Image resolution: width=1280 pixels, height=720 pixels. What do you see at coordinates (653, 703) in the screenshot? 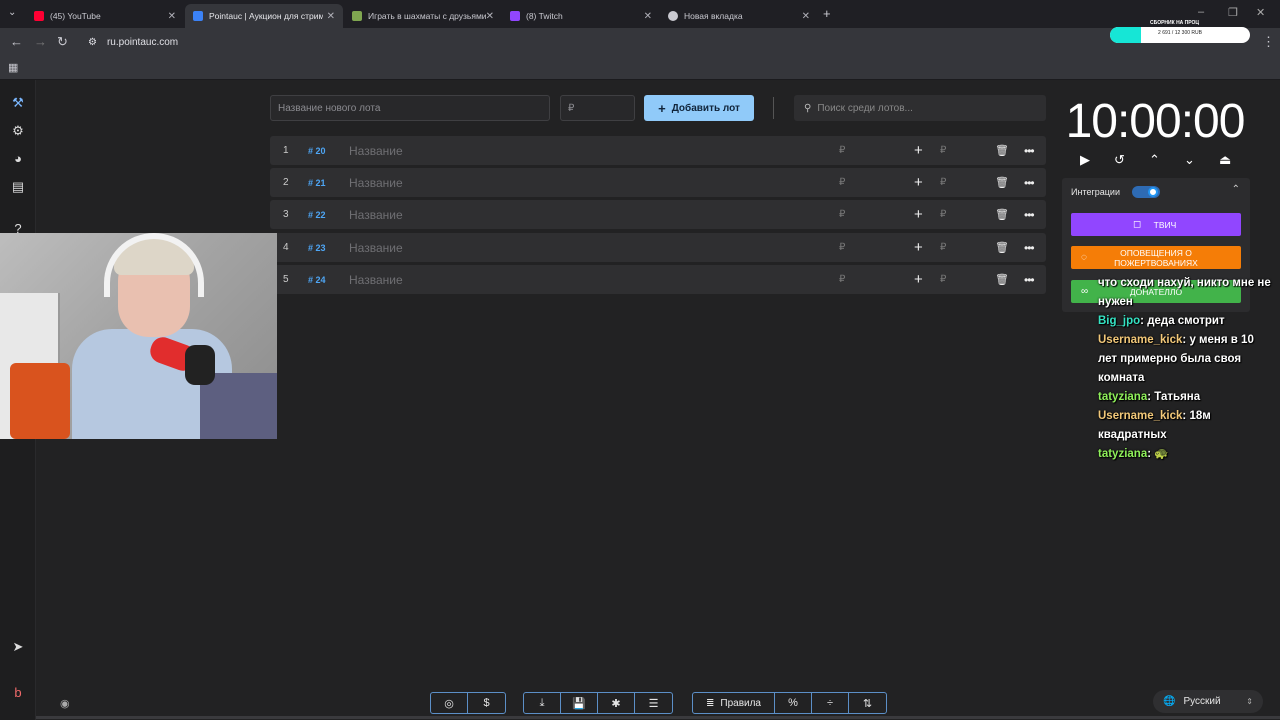
I see `clear-list-button: ☰` at bounding box center [653, 703].